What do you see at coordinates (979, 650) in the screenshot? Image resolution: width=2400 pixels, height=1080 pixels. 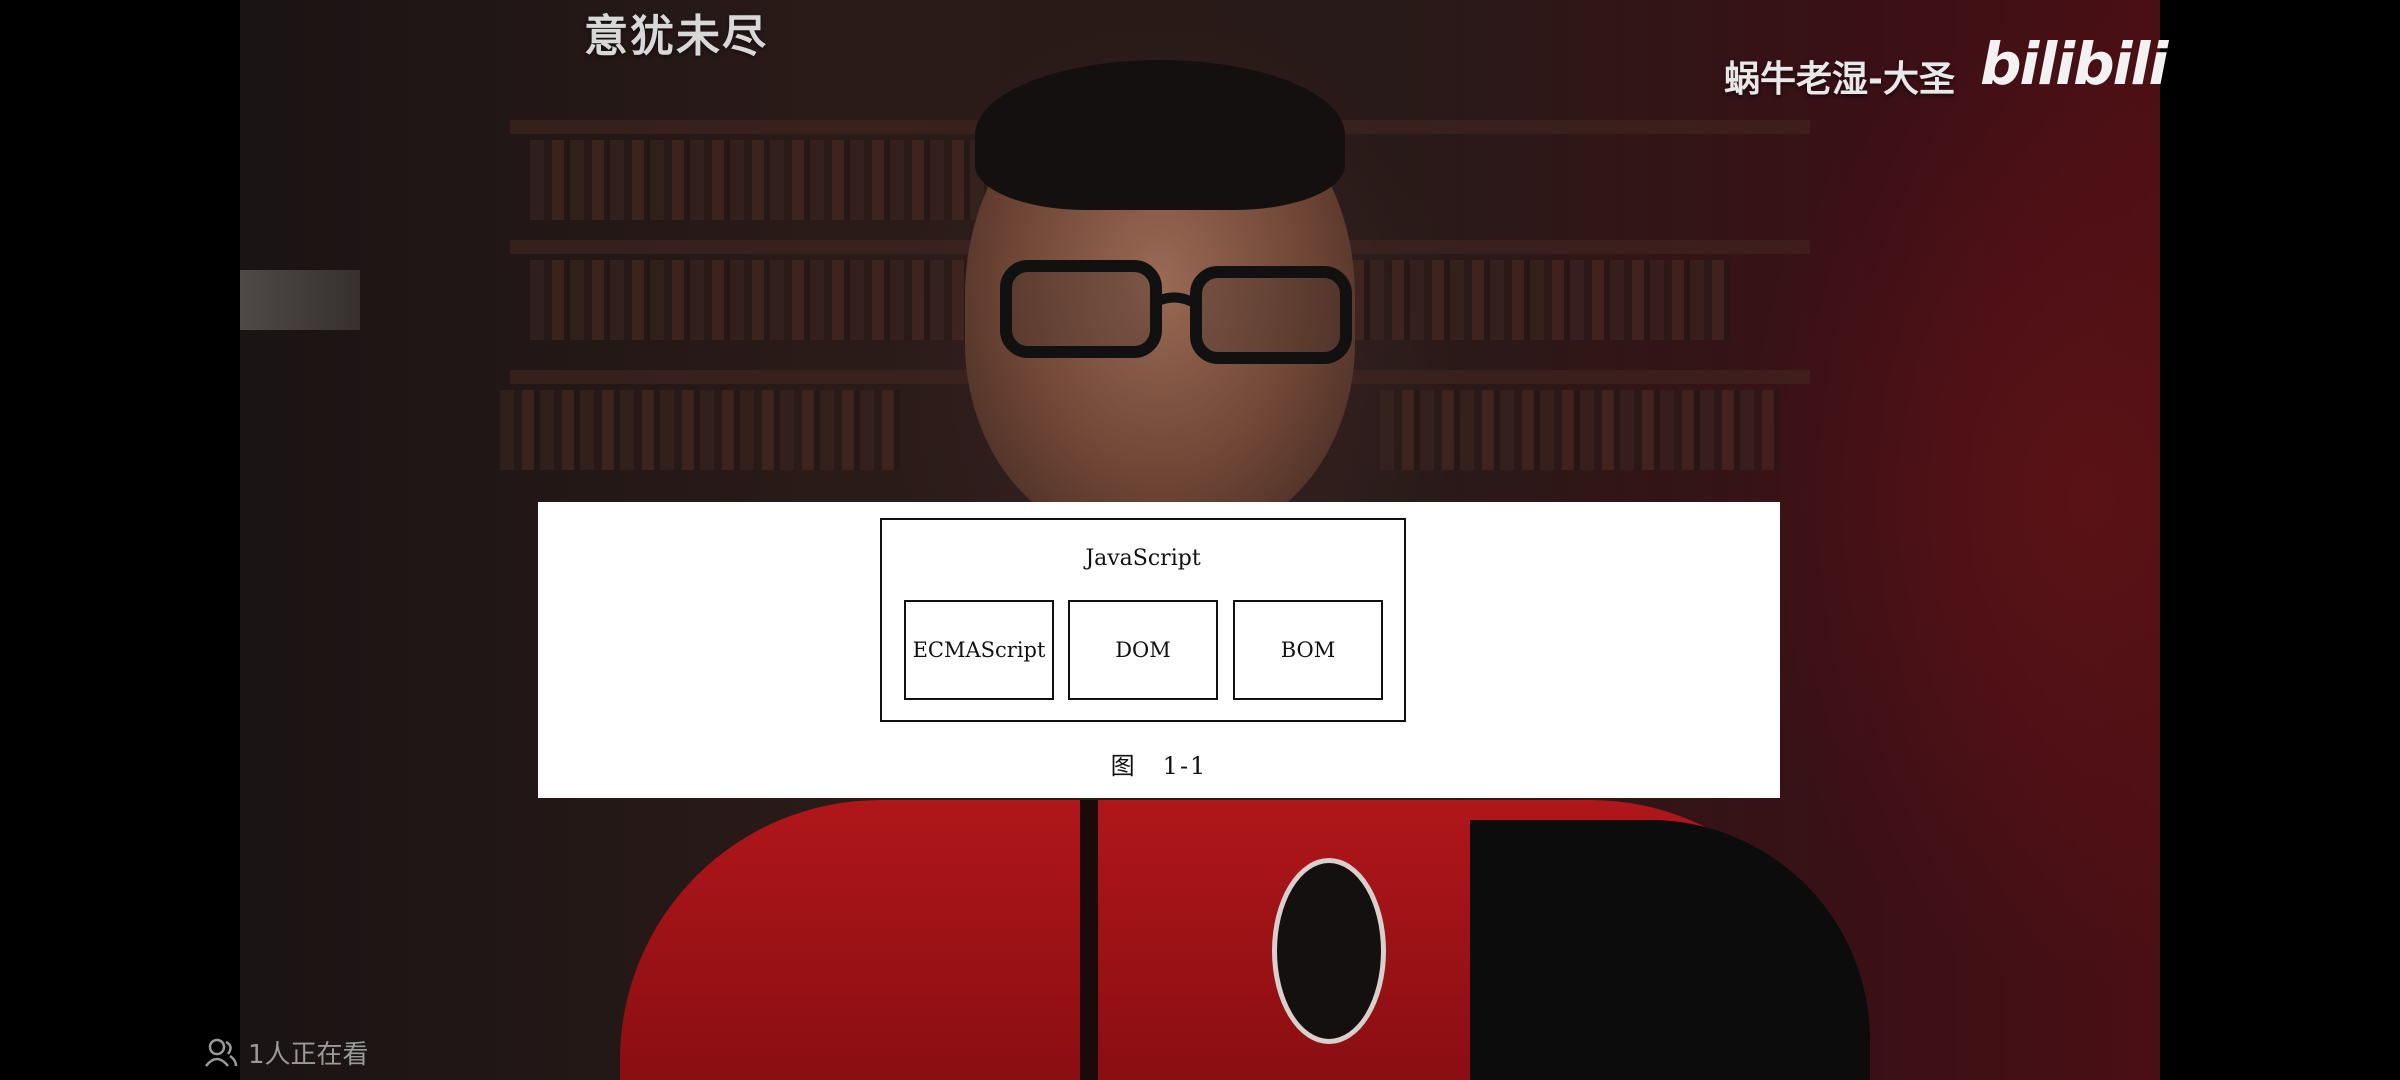 I see `ecmascript-box: ECMAScript` at bounding box center [979, 650].